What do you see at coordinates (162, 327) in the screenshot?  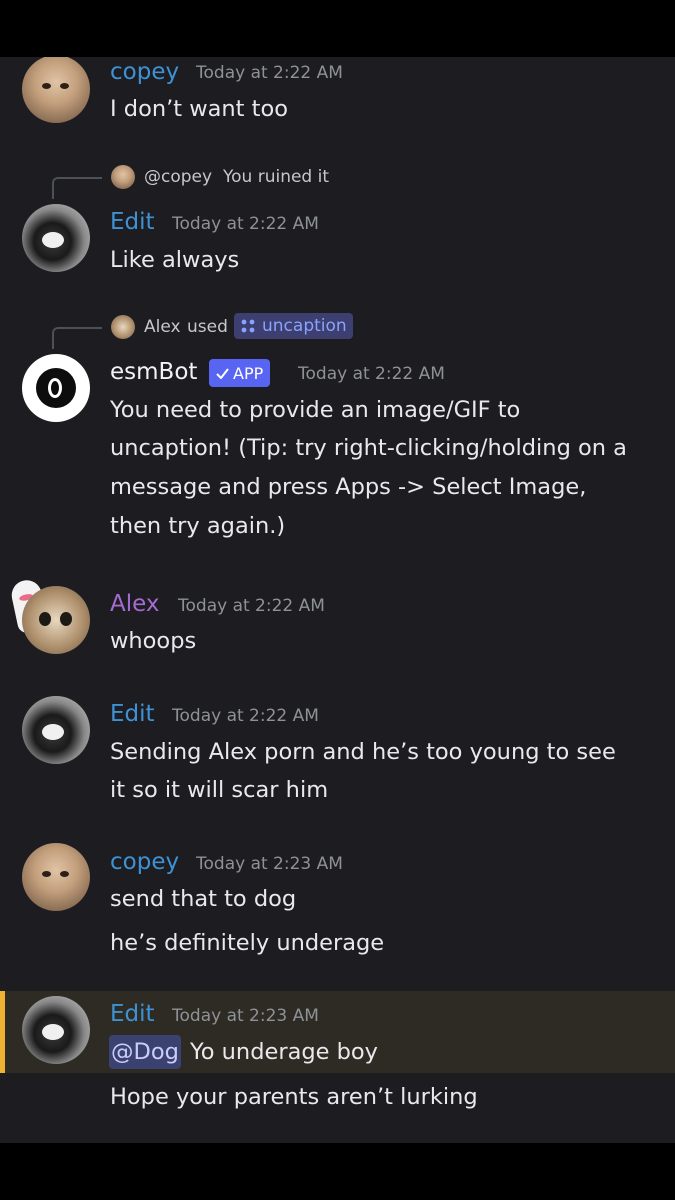 I see `command-user: Alex` at bounding box center [162, 327].